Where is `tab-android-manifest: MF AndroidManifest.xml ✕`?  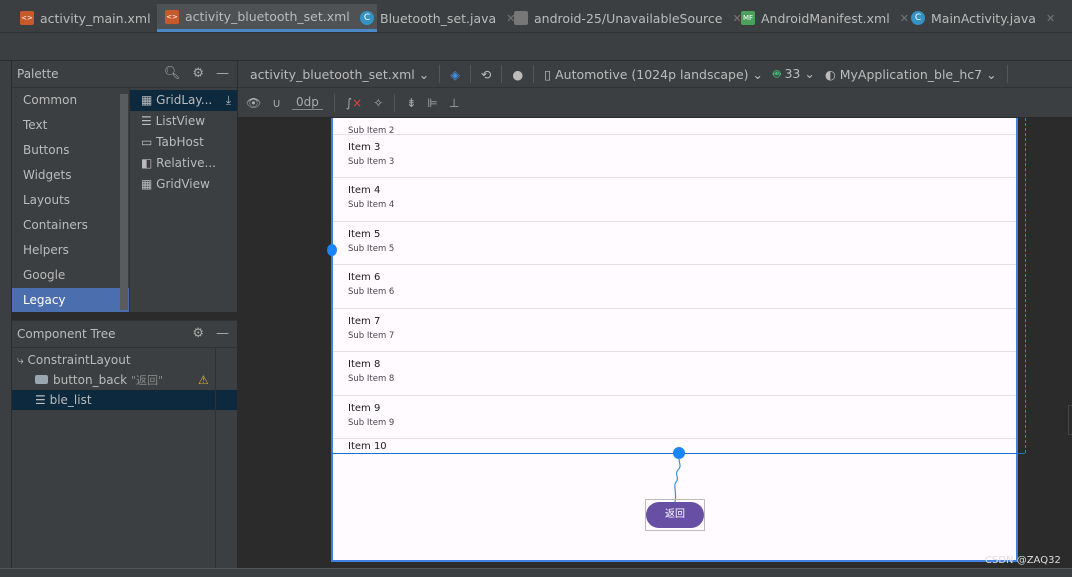
tab-android-manifest: MF AndroidManifest.xml ✕ is located at coordinates (825, 18).